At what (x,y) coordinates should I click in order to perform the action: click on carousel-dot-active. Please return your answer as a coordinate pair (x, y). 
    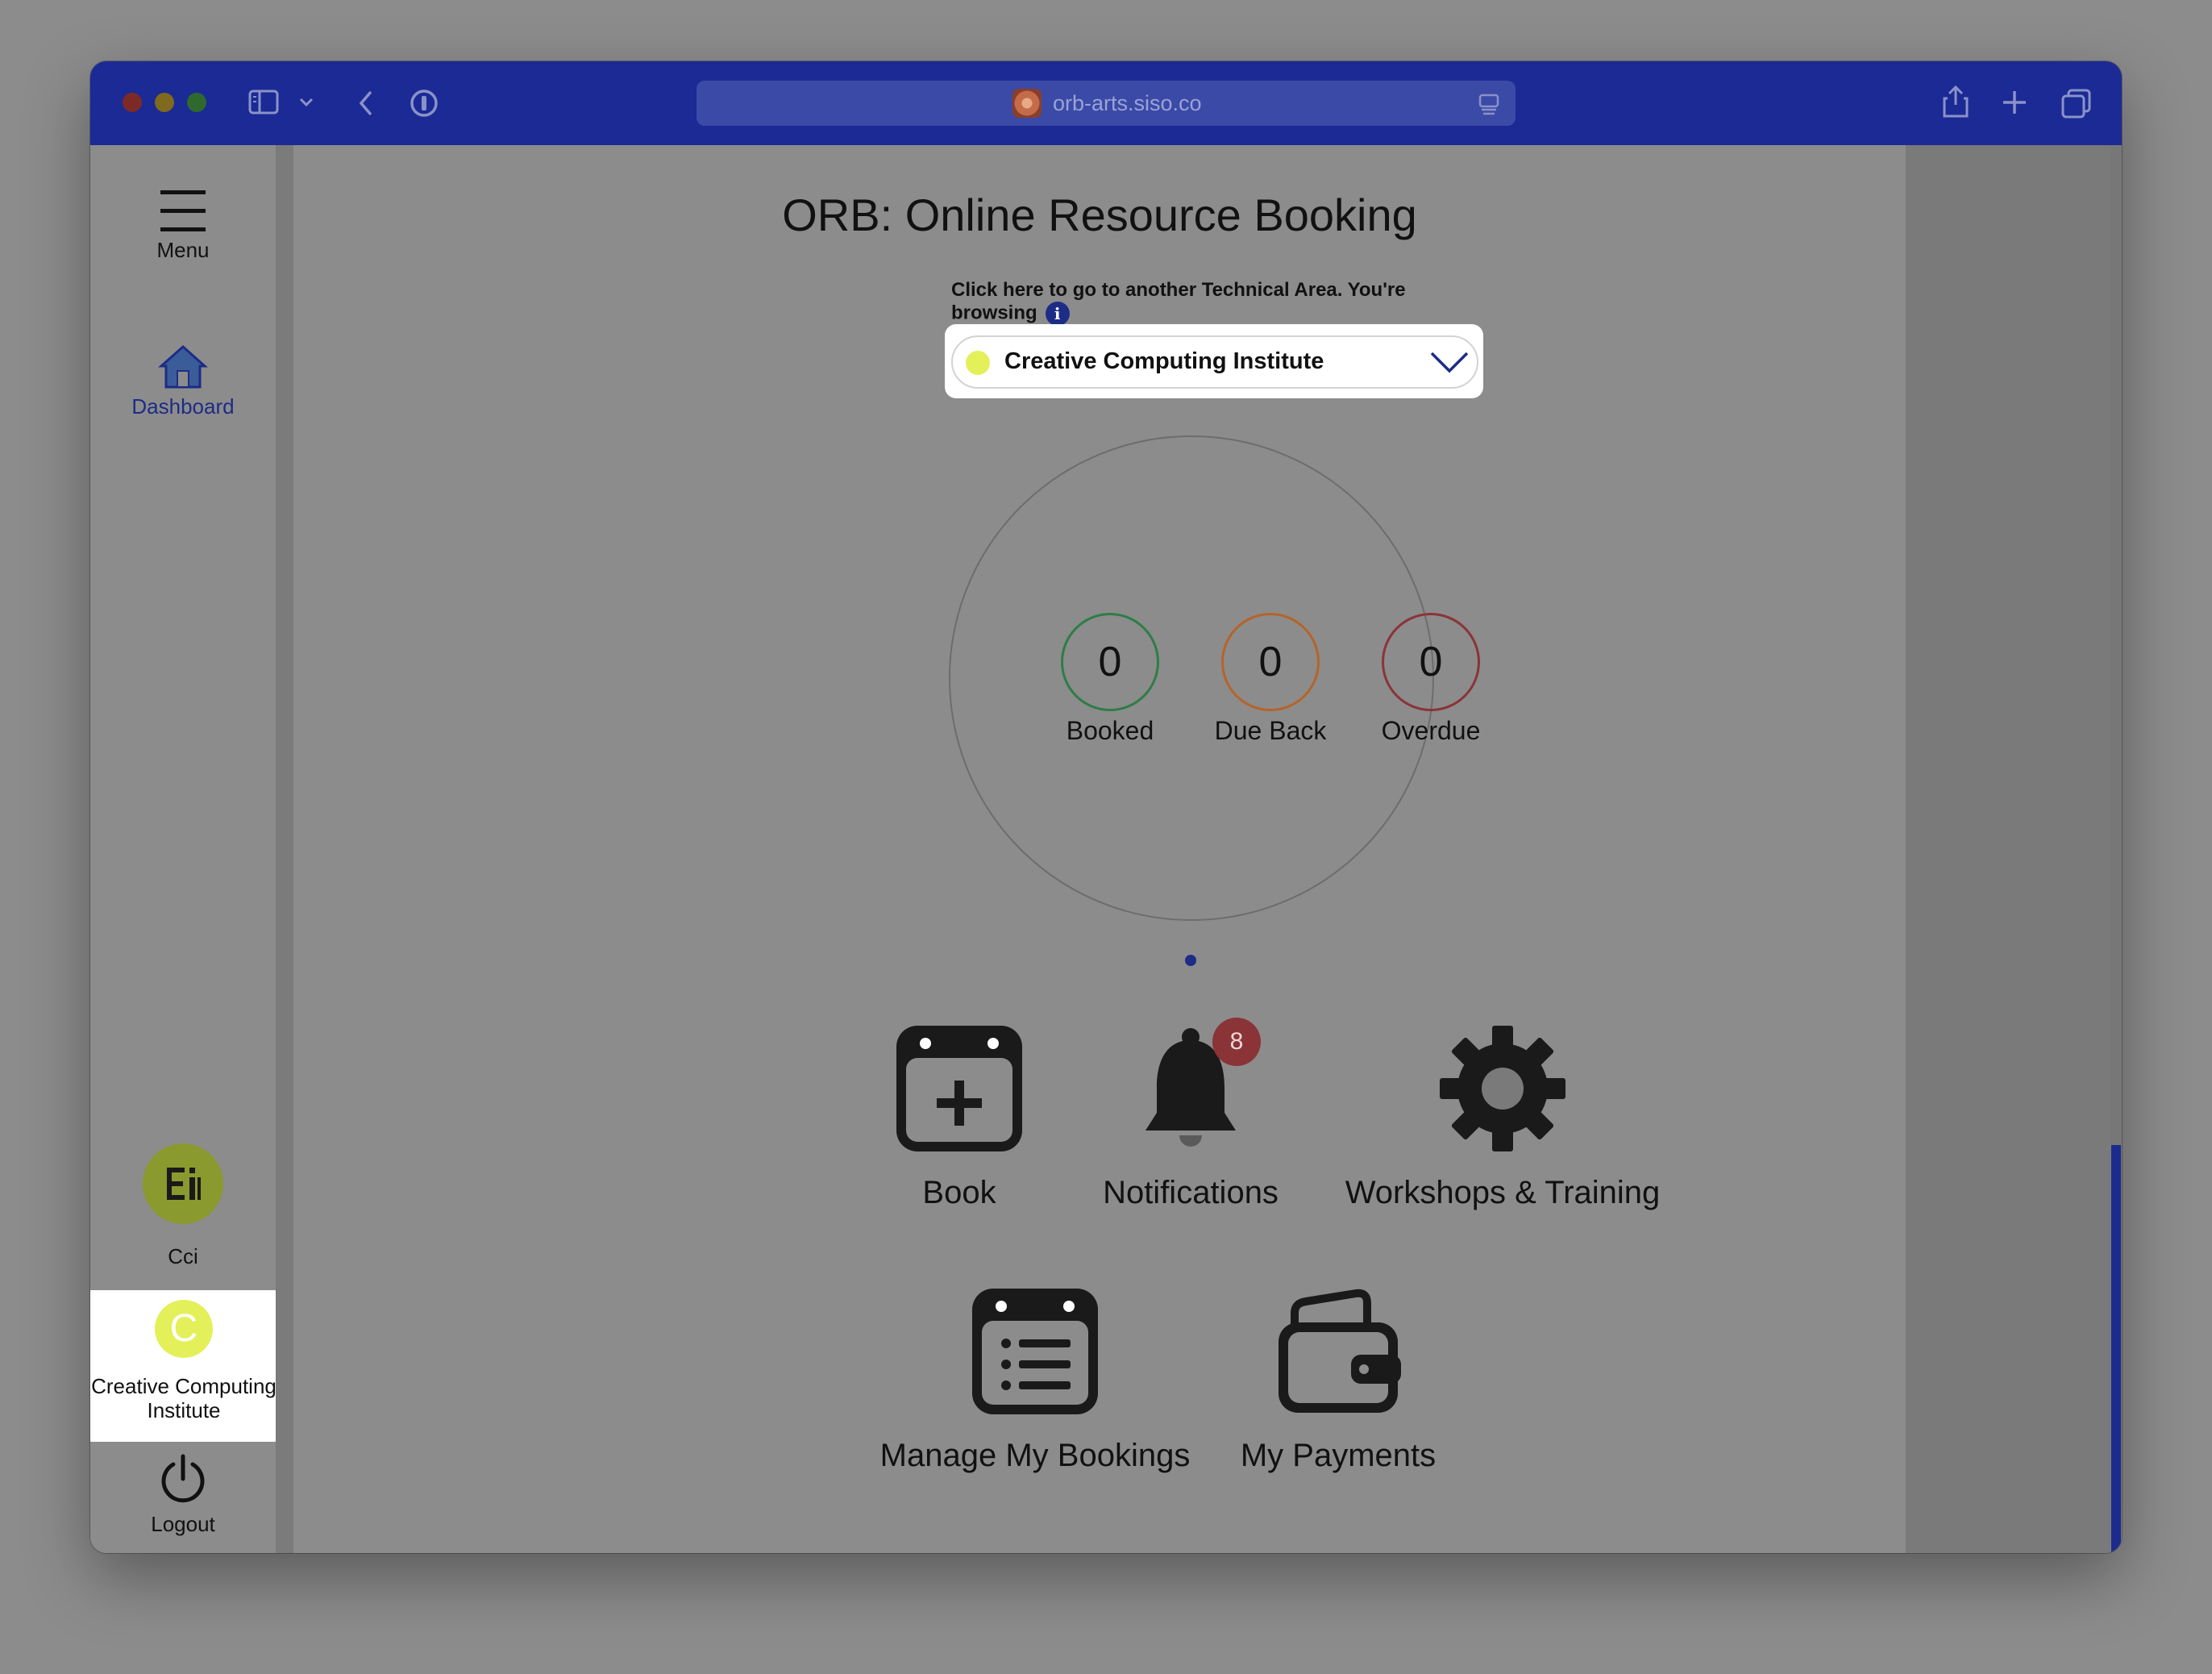
    Looking at the image, I should click on (1190, 960).